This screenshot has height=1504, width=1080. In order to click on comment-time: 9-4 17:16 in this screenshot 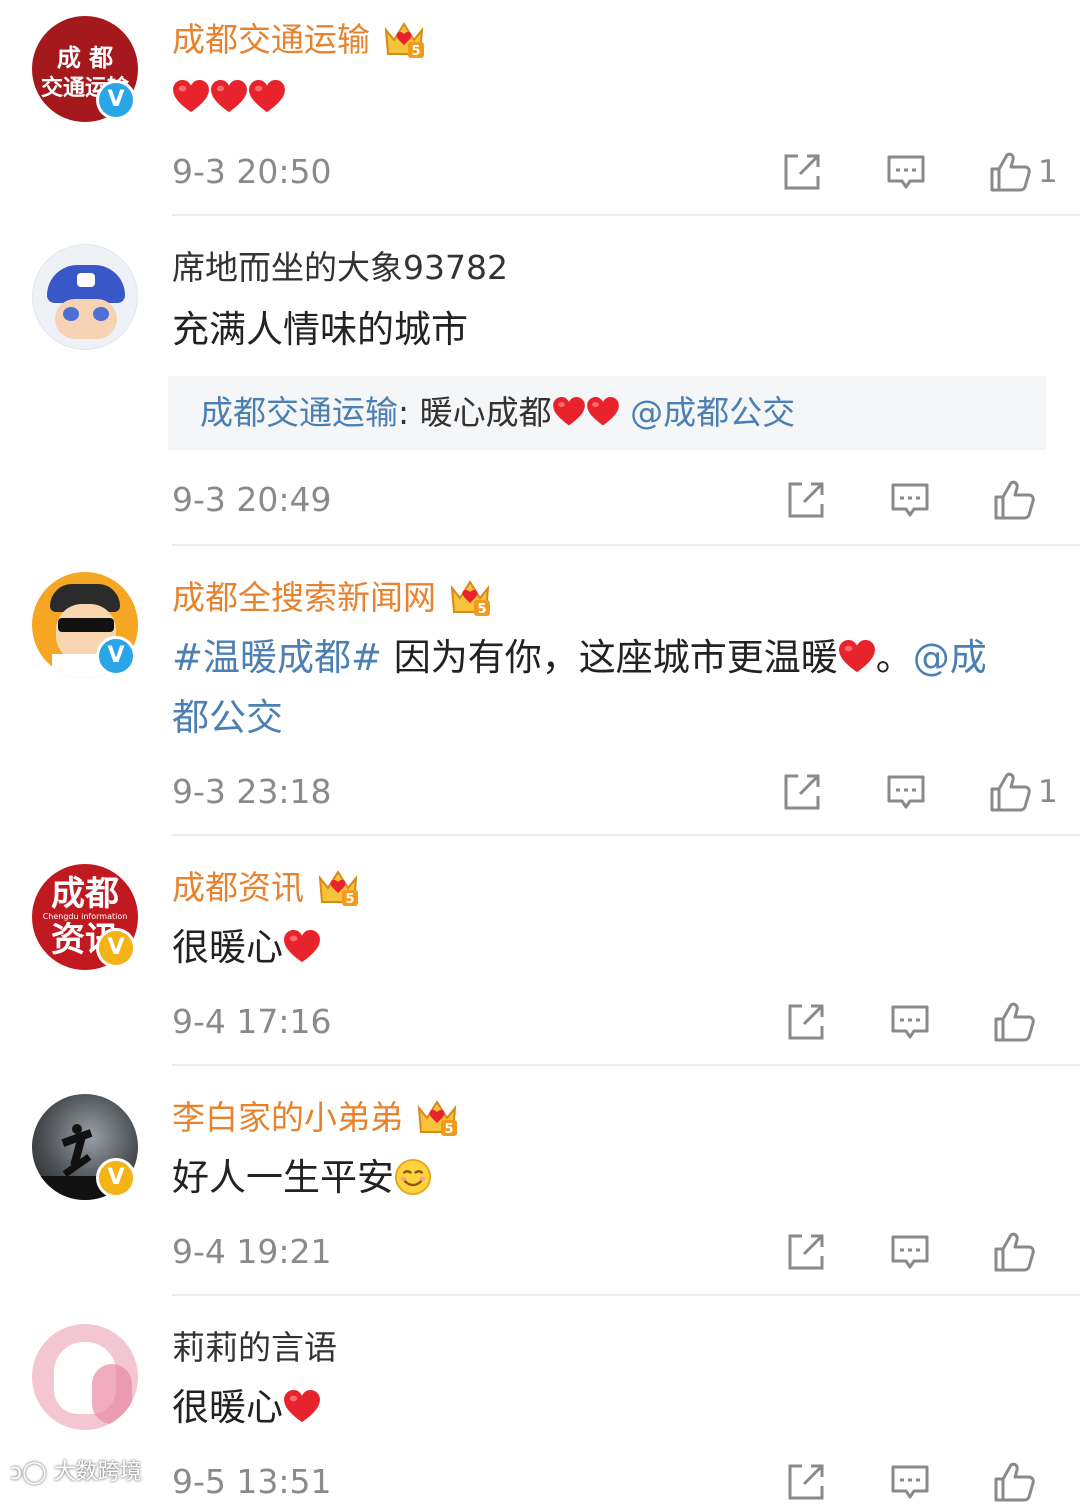, I will do `click(252, 1021)`.